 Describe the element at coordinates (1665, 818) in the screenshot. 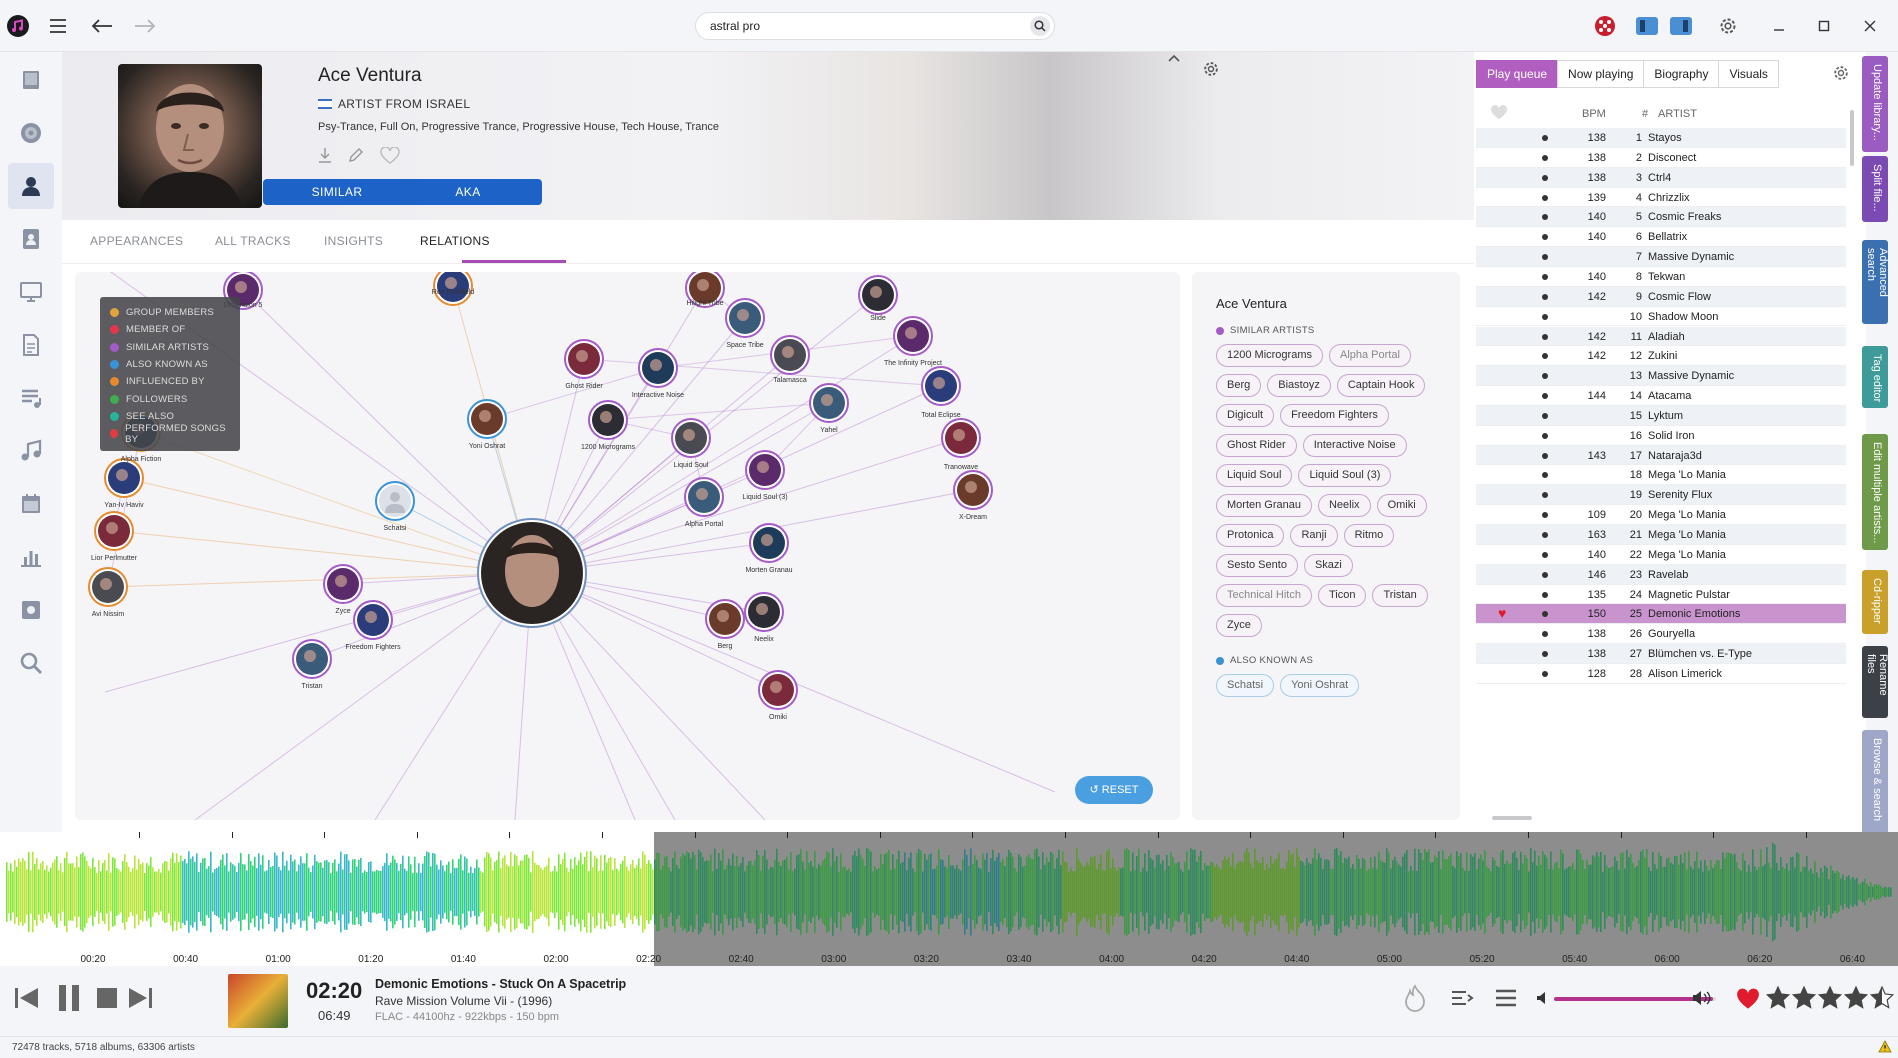

I see `queue-horizontal-scrollbar` at that location.